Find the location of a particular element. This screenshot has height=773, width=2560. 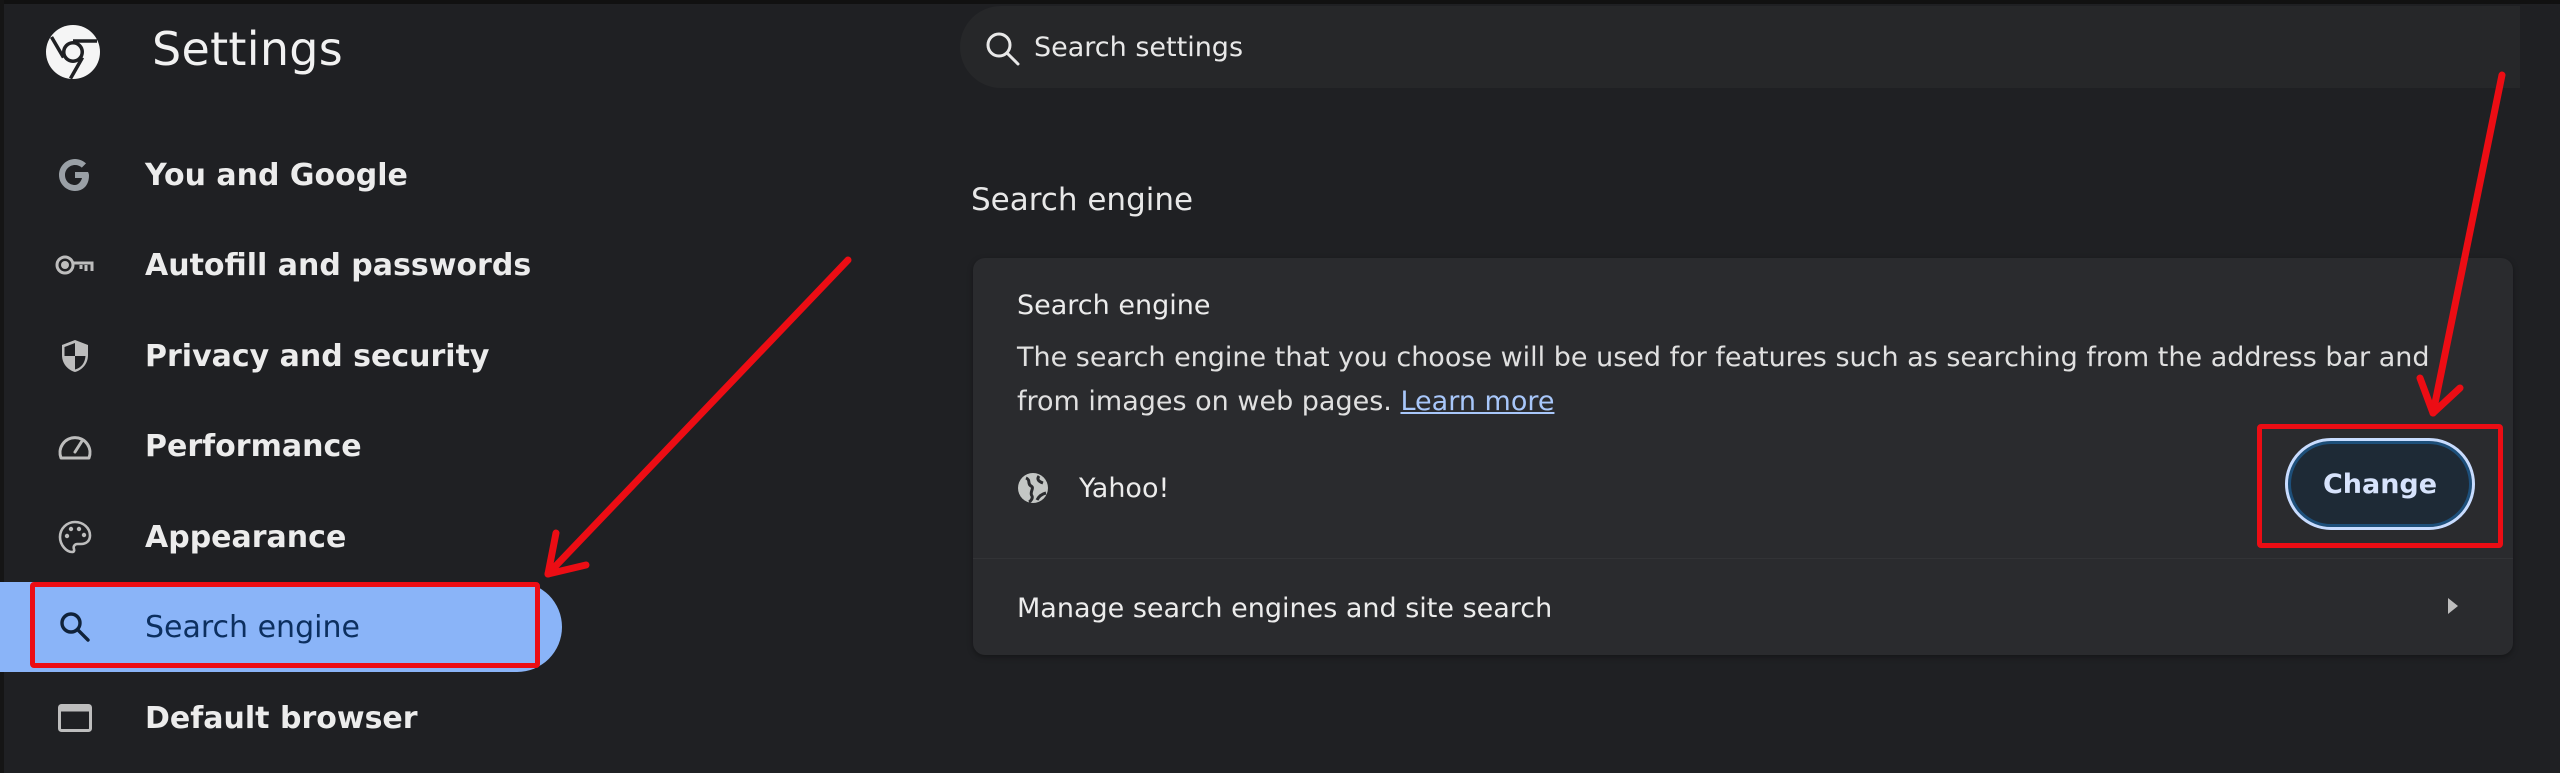

sidebar-item-you-and-google: You and Google is located at coordinates (281, 175).